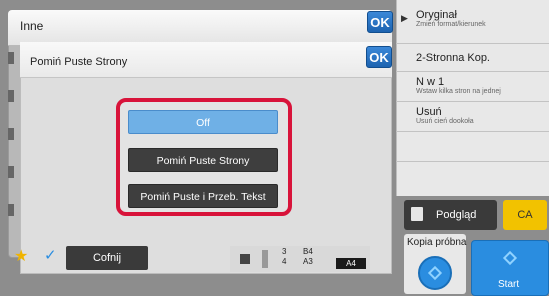  What do you see at coordinates (380, 22) in the screenshot?
I see `other-settings-ok-button: OK` at bounding box center [380, 22].